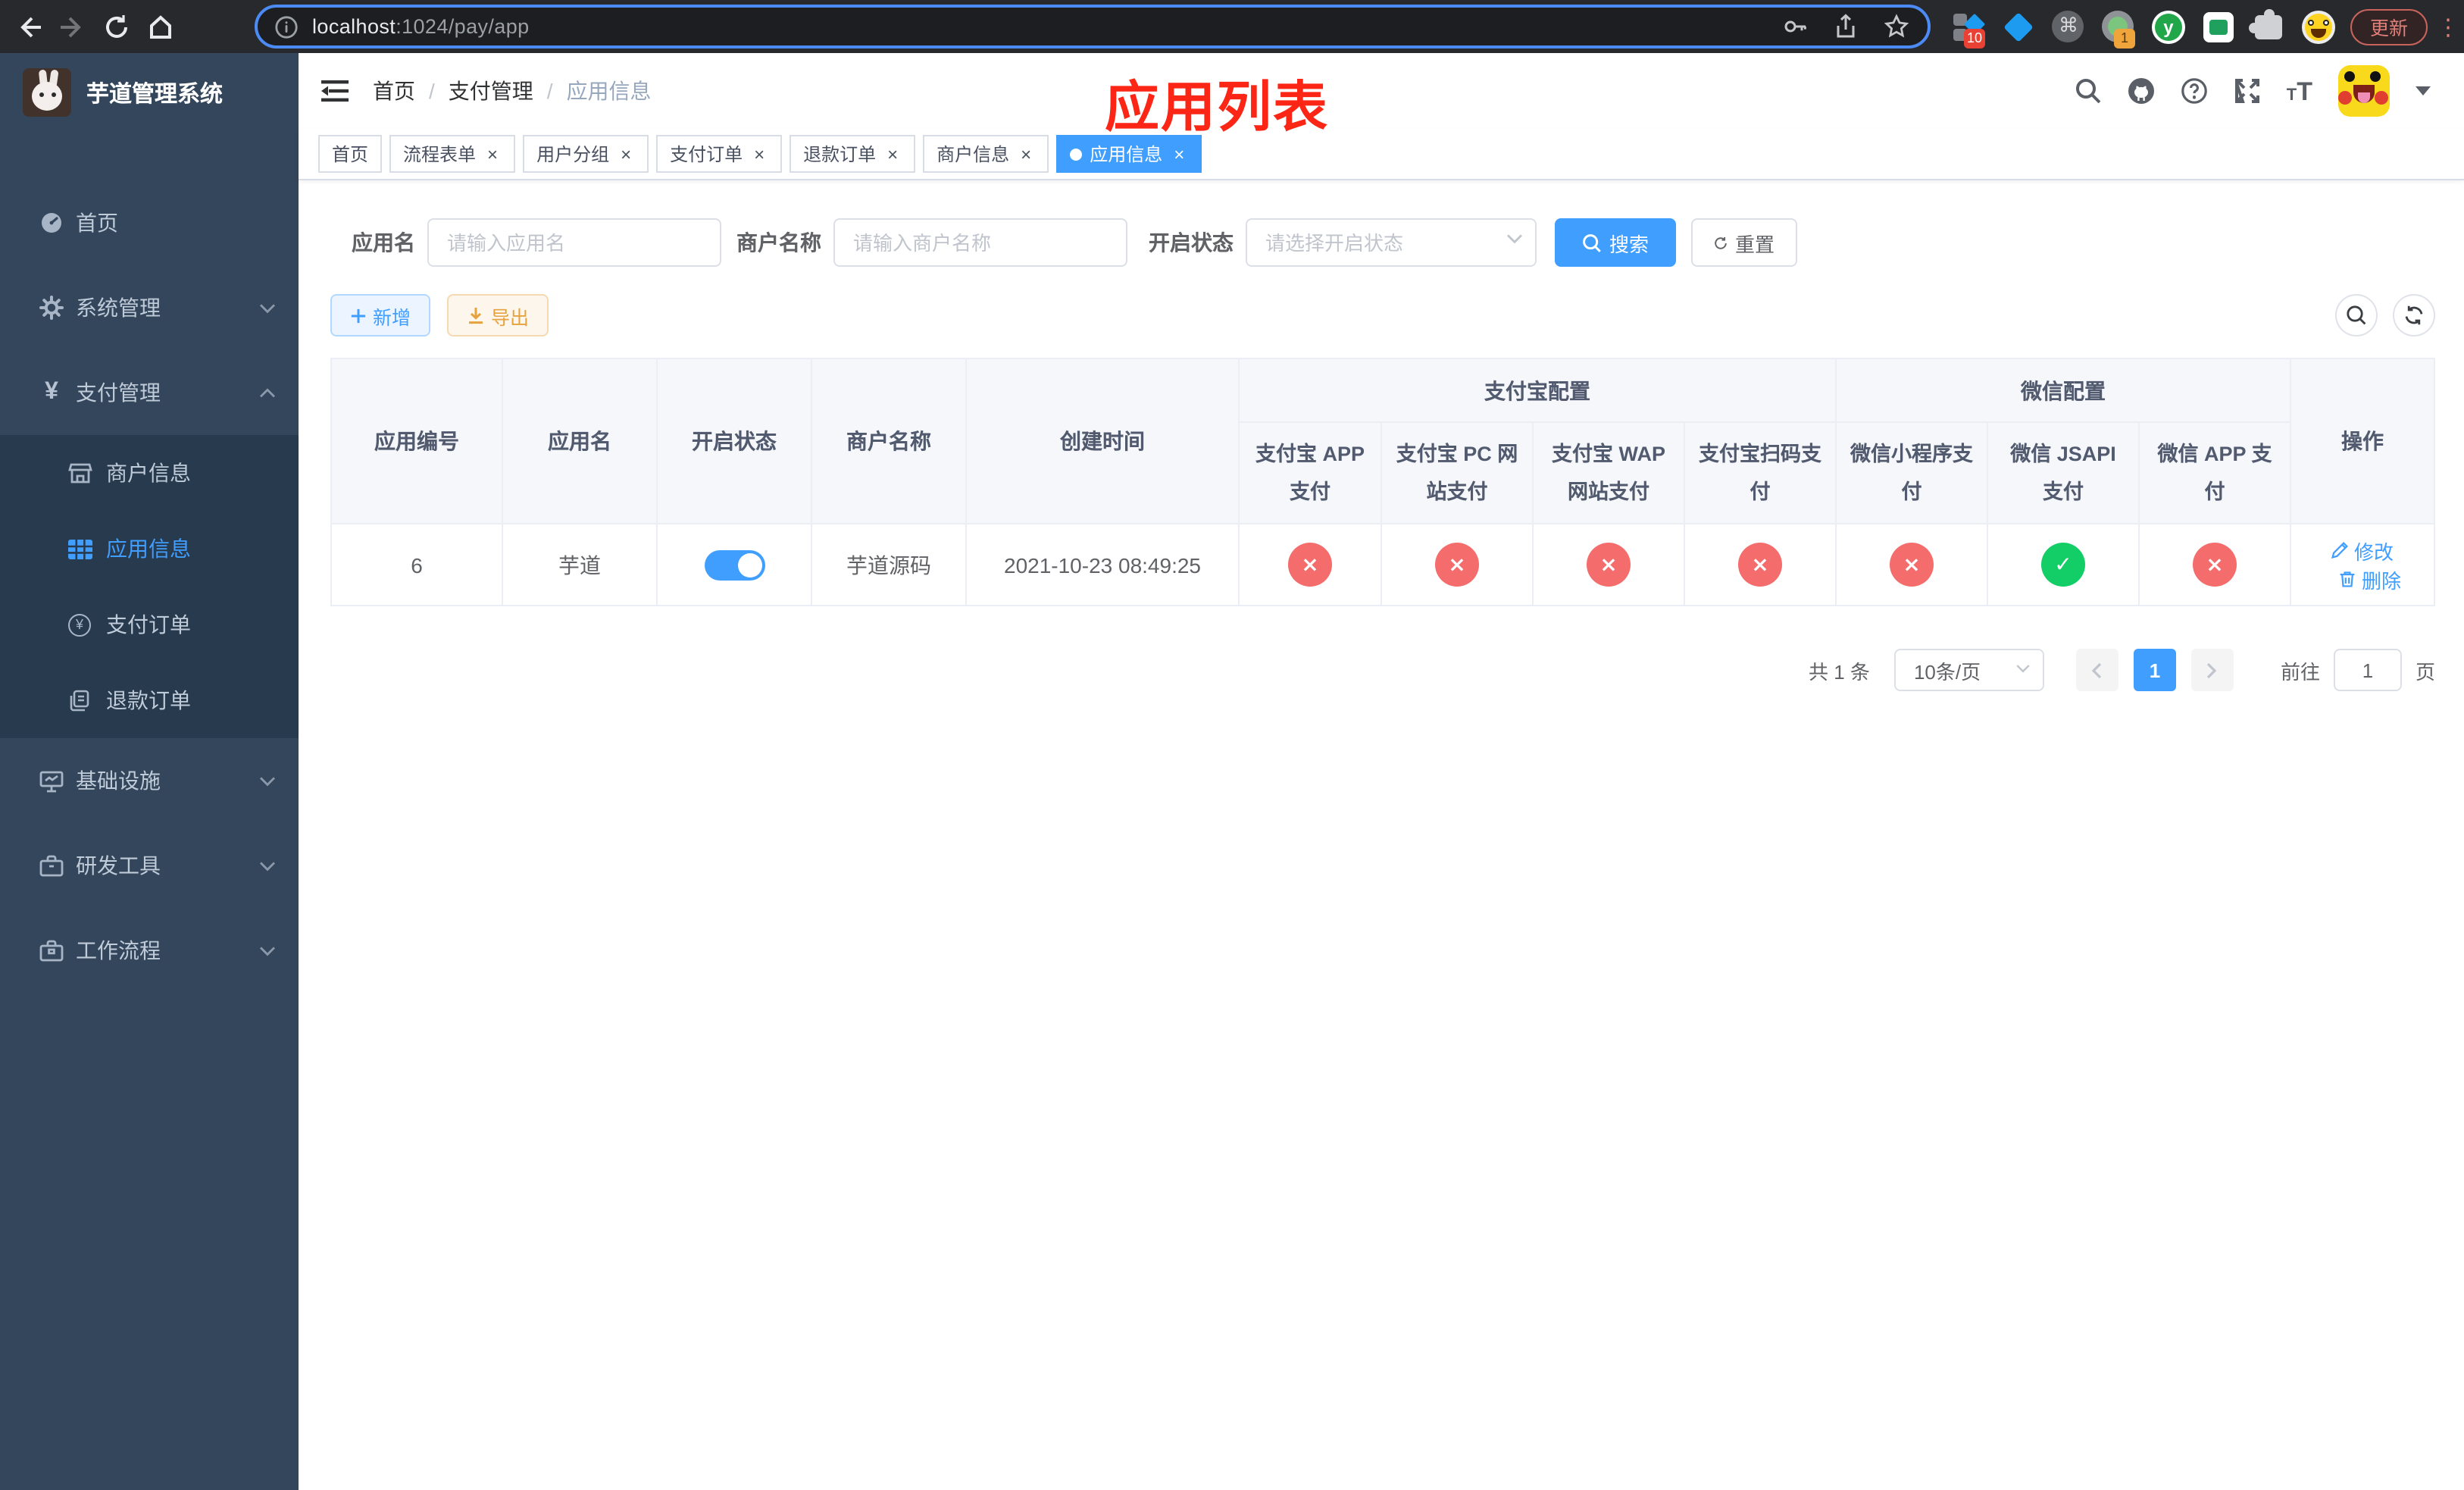  What do you see at coordinates (2423, 90) in the screenshot?
I see `caret-down-icon` at bounding box center [2423, 90].